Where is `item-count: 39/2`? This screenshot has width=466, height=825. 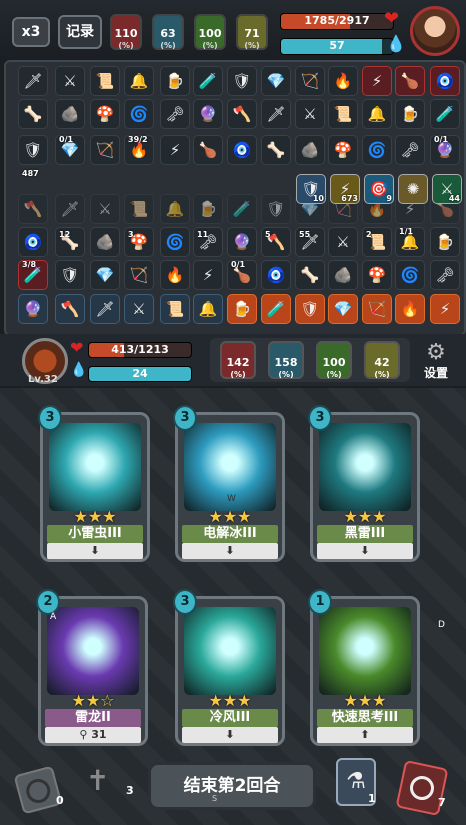 item-count: 39/2 is located at coordinates (138, 139).